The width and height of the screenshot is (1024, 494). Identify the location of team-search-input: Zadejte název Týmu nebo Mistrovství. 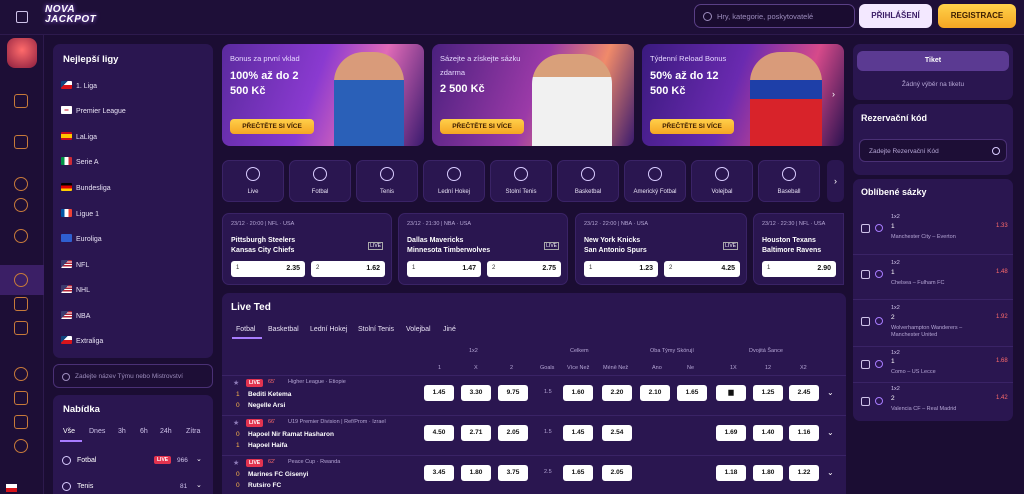
(133, 376).